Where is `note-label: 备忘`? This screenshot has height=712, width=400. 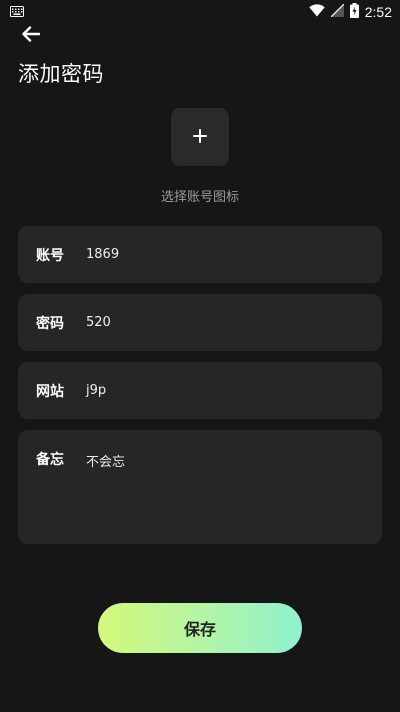
note-label: 备忘 is located at coordinates (50, 460).